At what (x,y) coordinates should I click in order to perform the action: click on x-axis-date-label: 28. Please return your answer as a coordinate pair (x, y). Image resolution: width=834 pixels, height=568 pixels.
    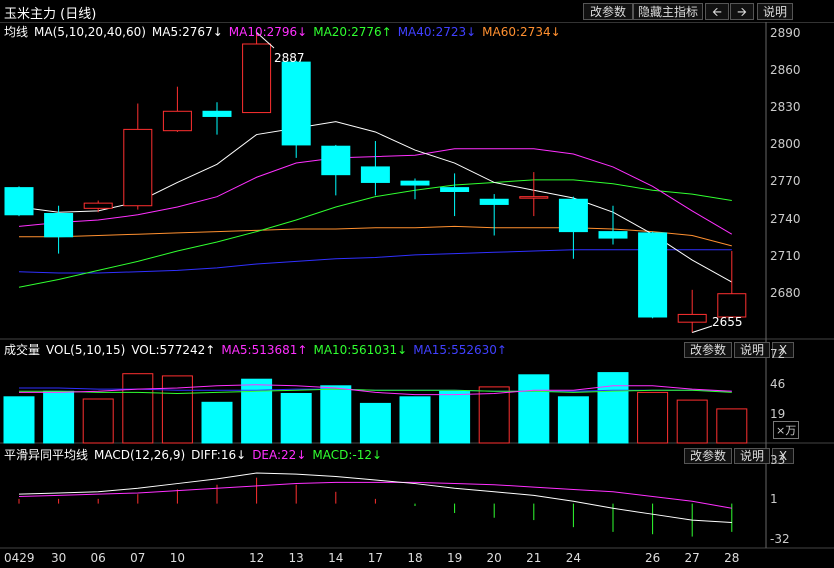
    Looking at the image, I should click on (732, 558).